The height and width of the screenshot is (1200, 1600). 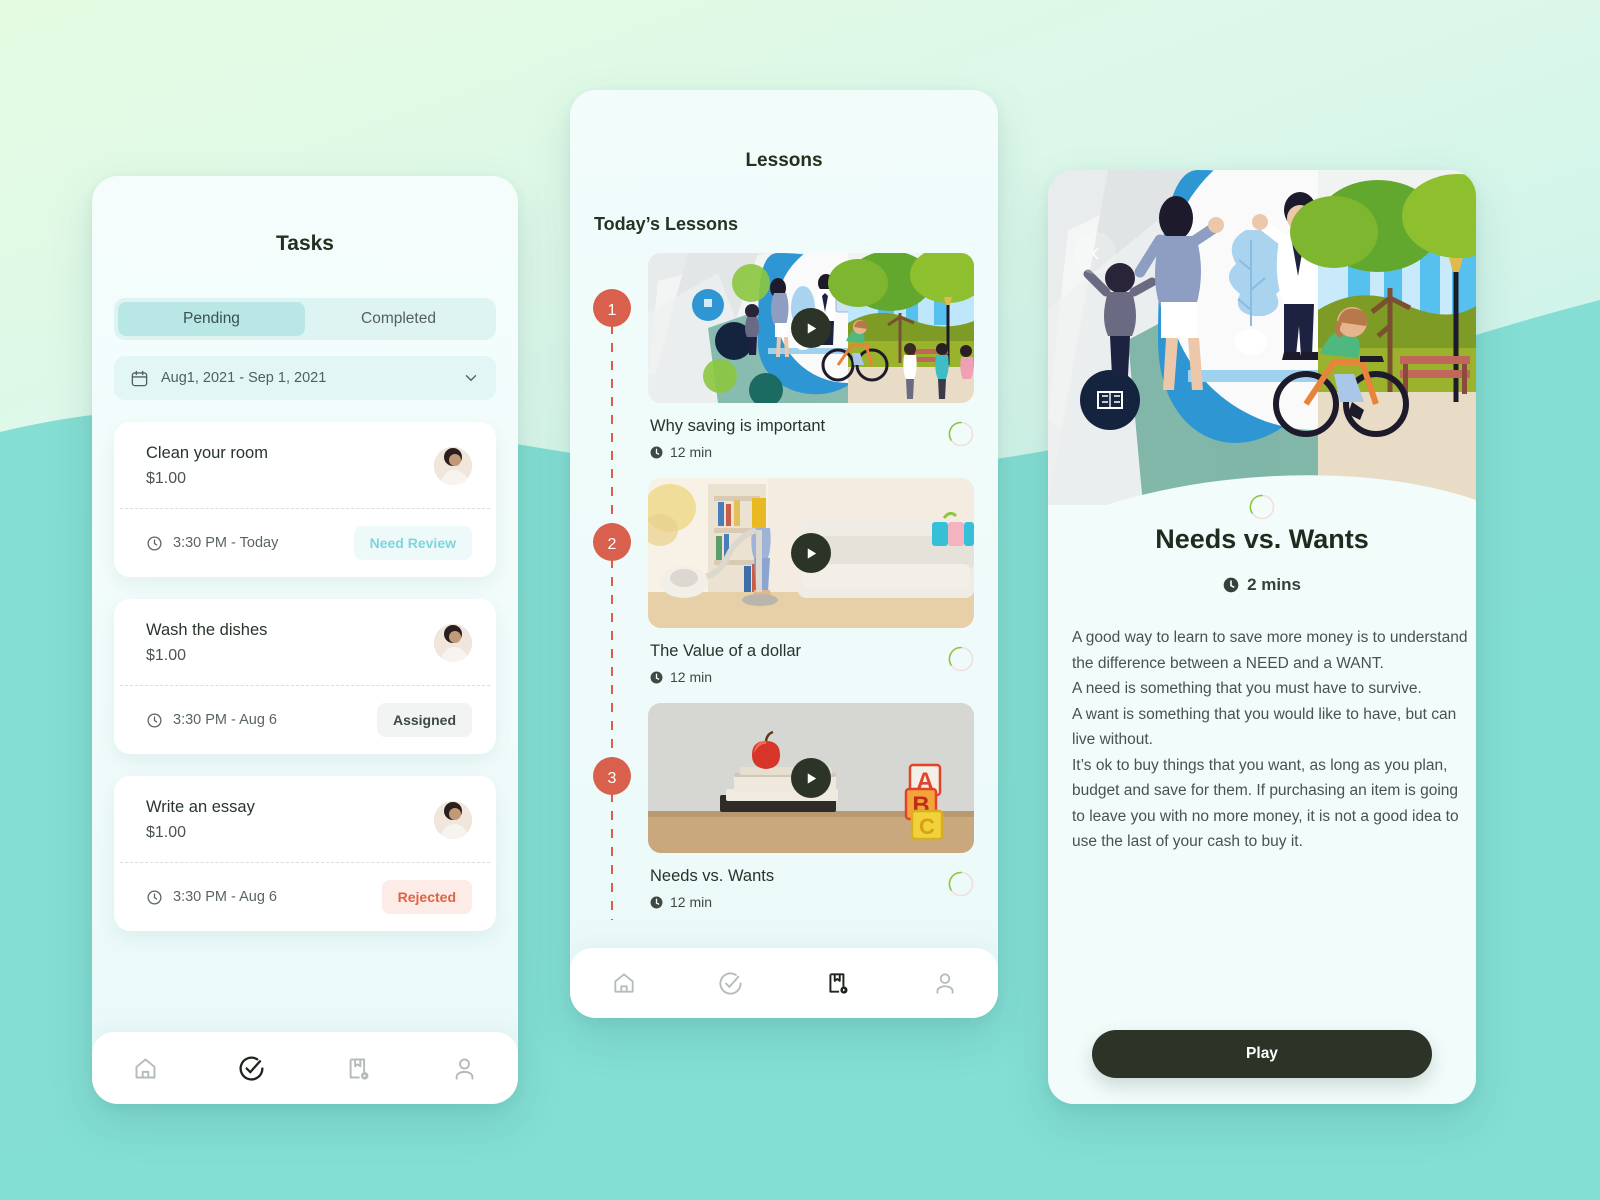 I want to click on task-name: Write an essay, so click(x=200, y=807).